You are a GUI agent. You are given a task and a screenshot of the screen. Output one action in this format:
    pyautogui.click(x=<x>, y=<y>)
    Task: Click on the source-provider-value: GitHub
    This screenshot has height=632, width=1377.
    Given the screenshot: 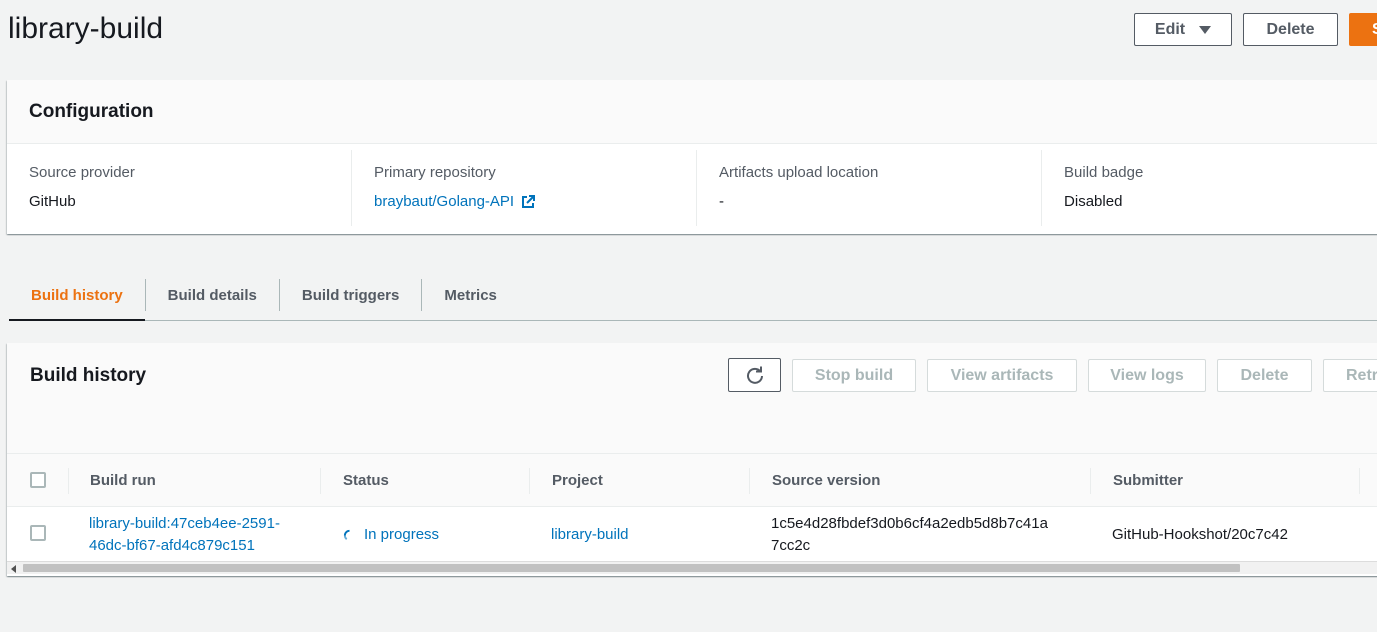 What is the action you would take?
    pyautogui.click(x=52, y=201)
    